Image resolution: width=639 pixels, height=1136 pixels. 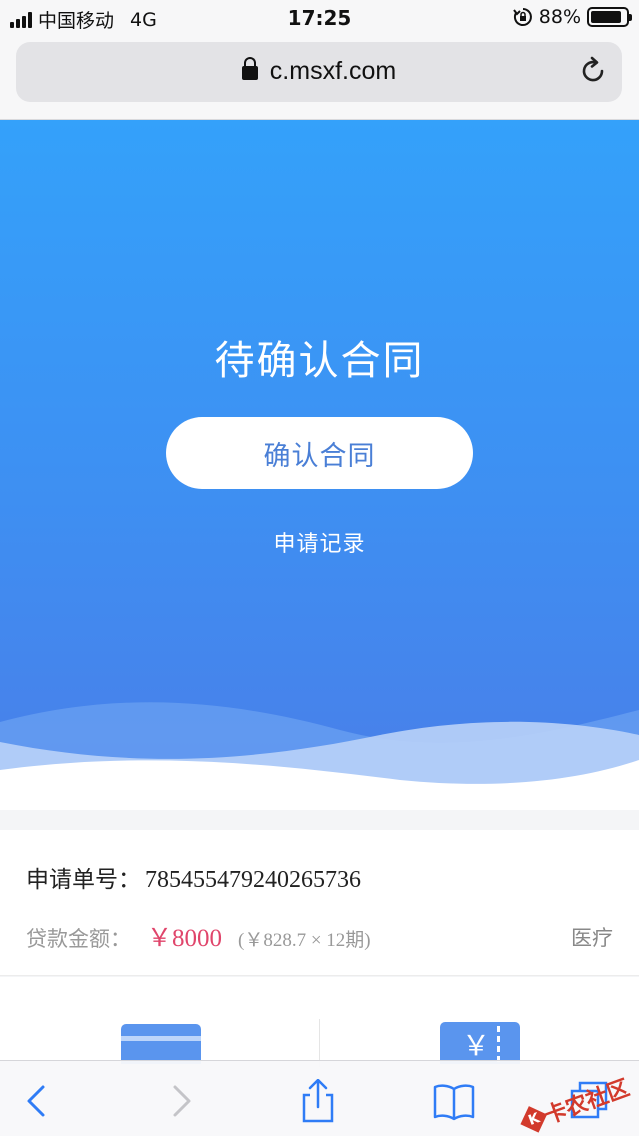 What do you see at coordinates (593, 71) in the screenshot?
I see `reload-icon` at bounding box center [593, 71].